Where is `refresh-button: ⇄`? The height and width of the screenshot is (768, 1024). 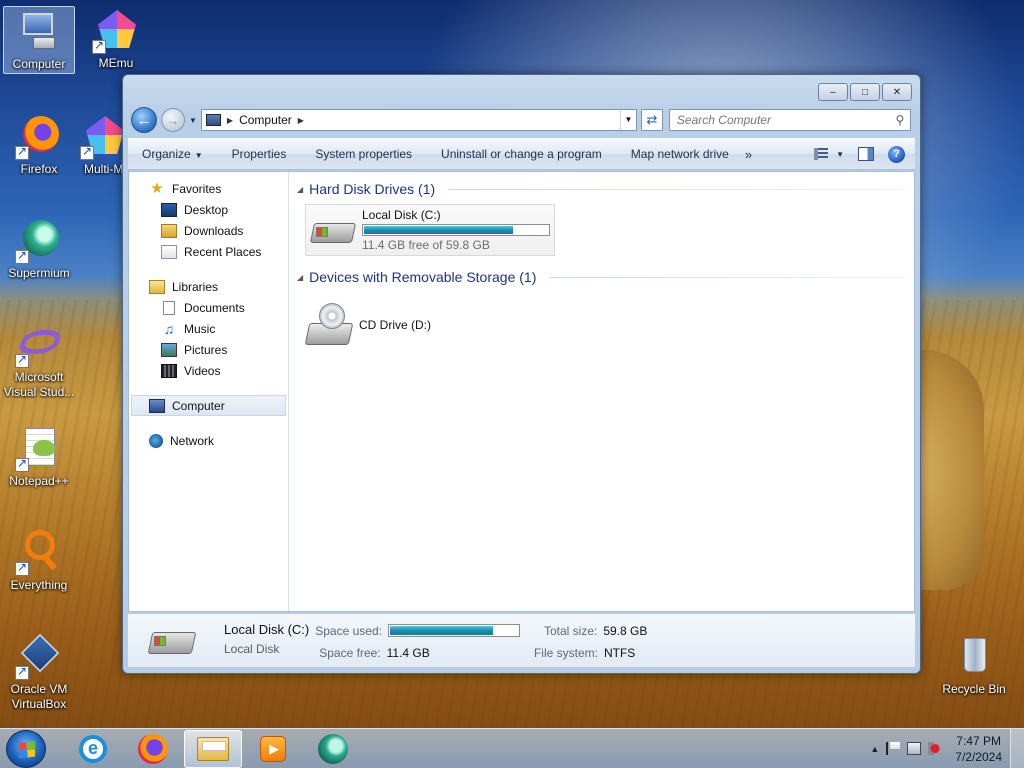
refresh-button: ⇄ is located at coordinates (651, 120).